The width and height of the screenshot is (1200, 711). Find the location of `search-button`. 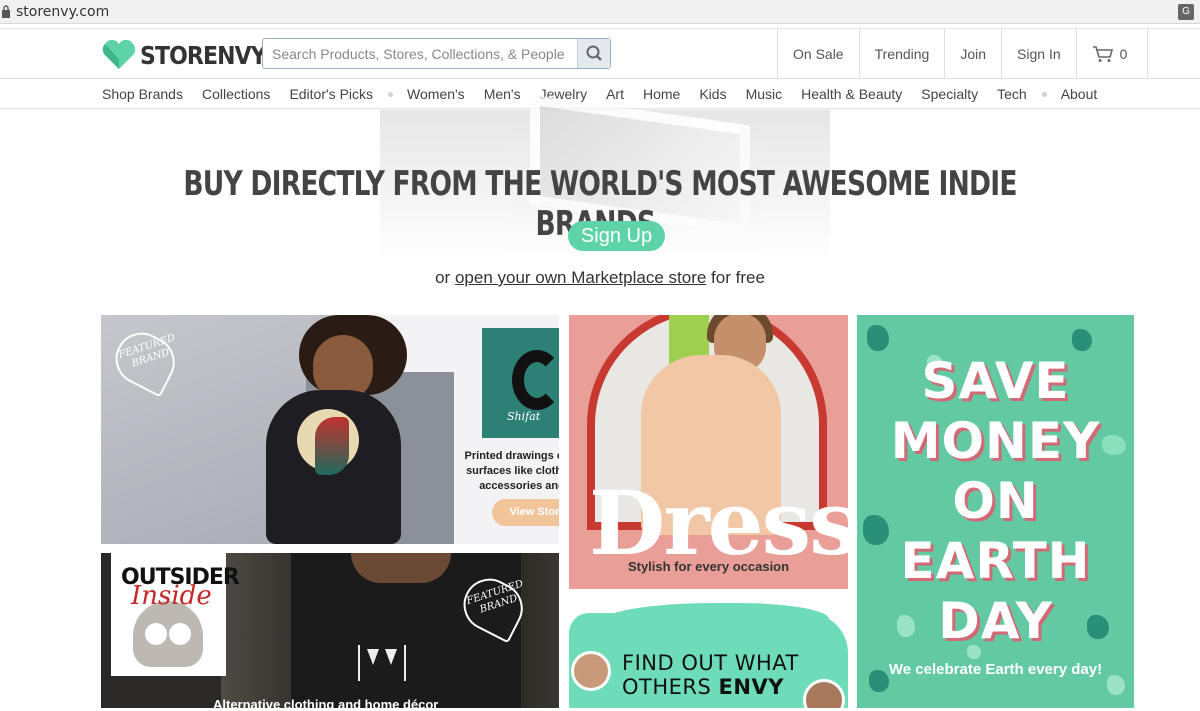

search-button is located at coordinates (593, 53).